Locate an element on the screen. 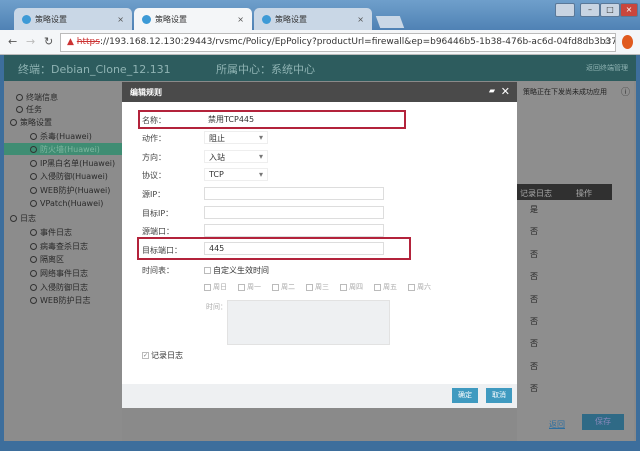 The height and width of the screenshot is (451, 640). sidebar-item: WEB防护日志 is located at coordinates (47, 300).